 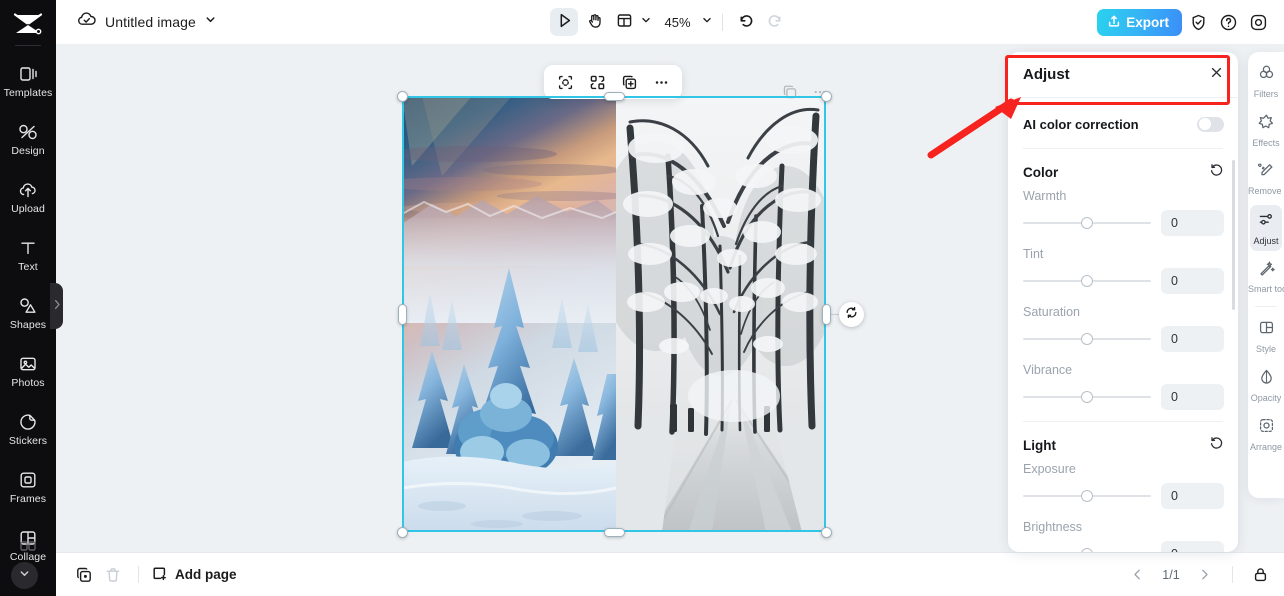 What do you see at coordinates (112, 574) in the screenshot?
I see `delete-page-icon` at bounding box center [112, 574].